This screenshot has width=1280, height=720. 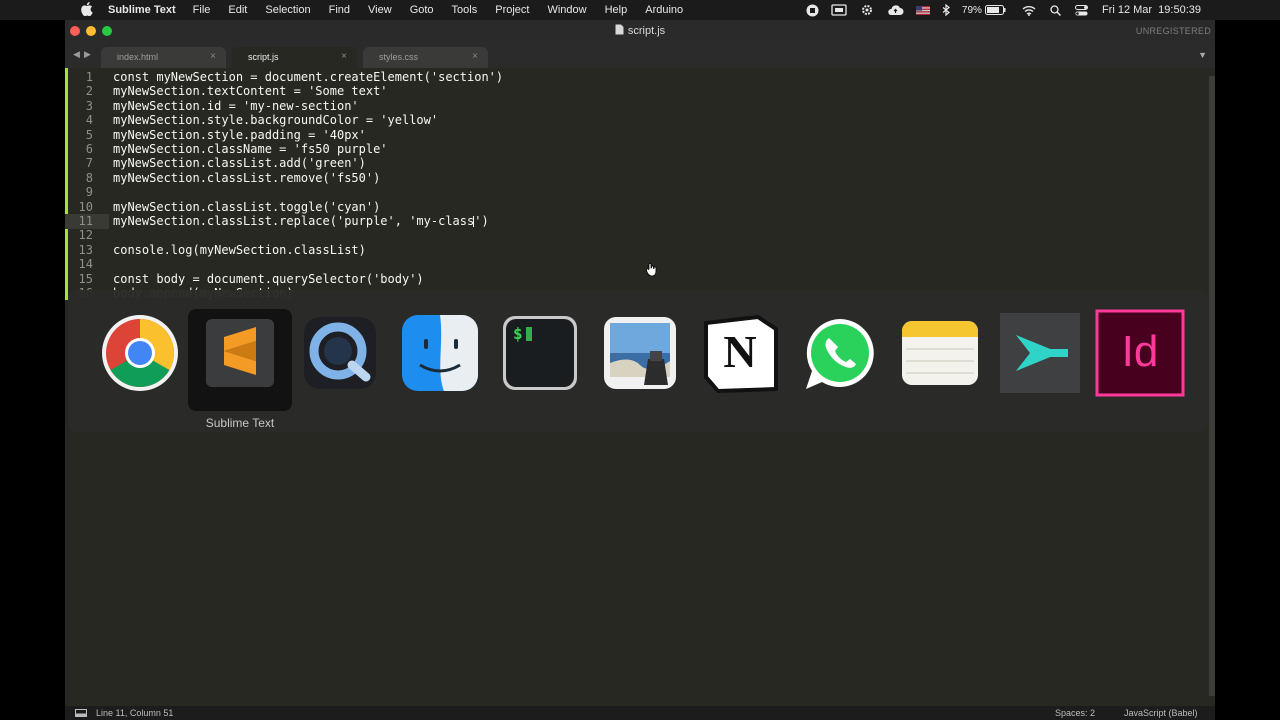 I want to click on code-text: myNewSection.id = 'my-new-section', so click(x=236, y=105).